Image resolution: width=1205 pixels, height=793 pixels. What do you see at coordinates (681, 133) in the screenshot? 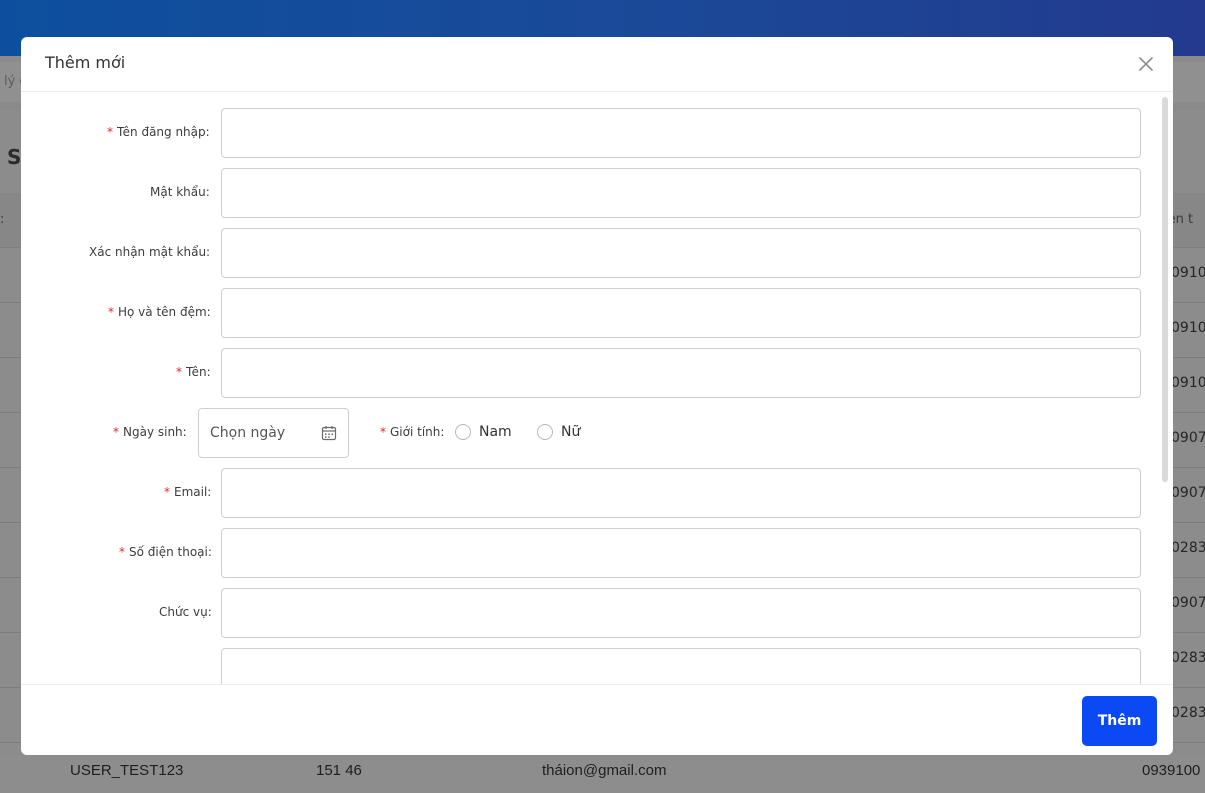
I see `username-input` at bounding box center [681, 133].